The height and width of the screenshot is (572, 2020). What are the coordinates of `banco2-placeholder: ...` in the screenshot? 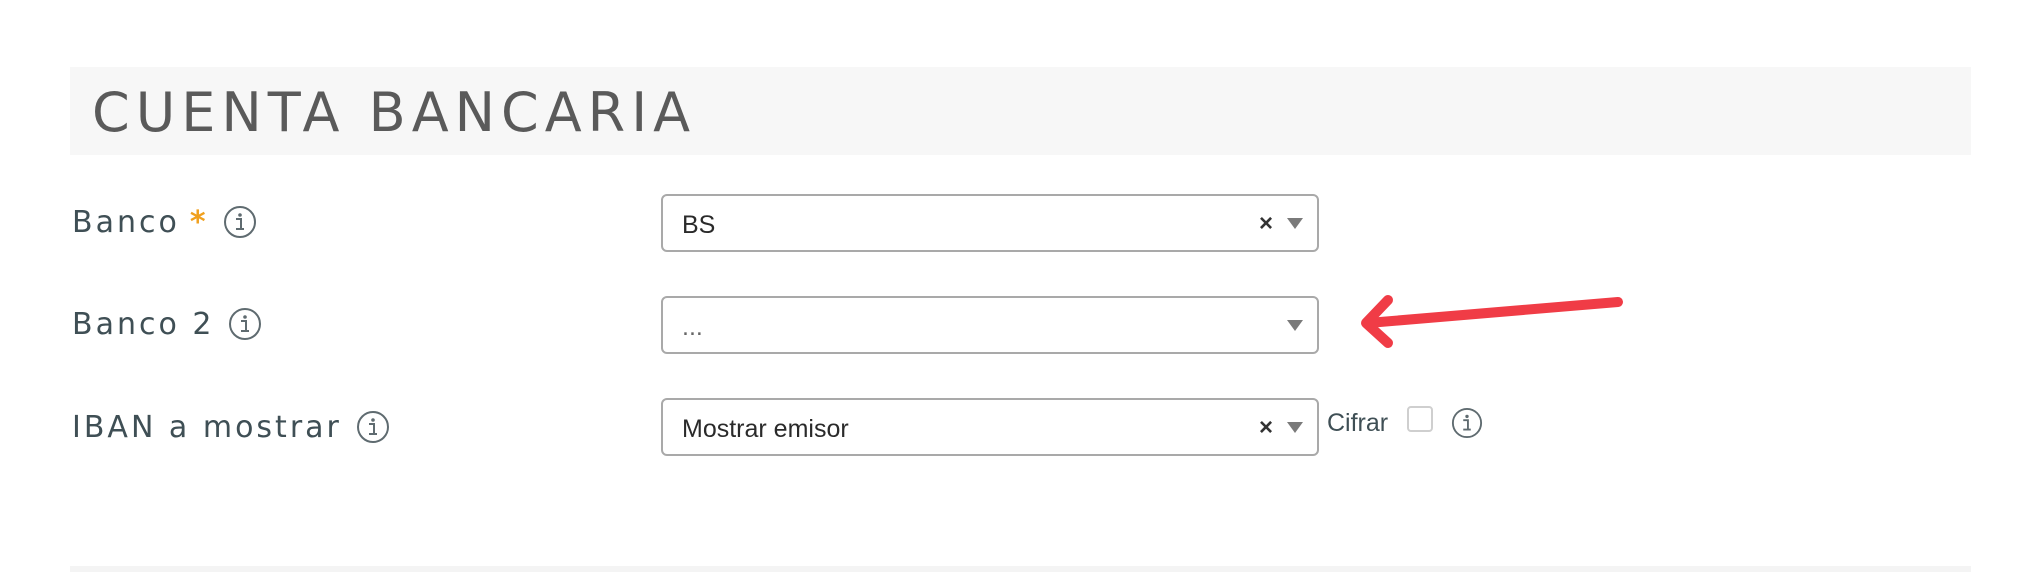 It's located at (692, 327).